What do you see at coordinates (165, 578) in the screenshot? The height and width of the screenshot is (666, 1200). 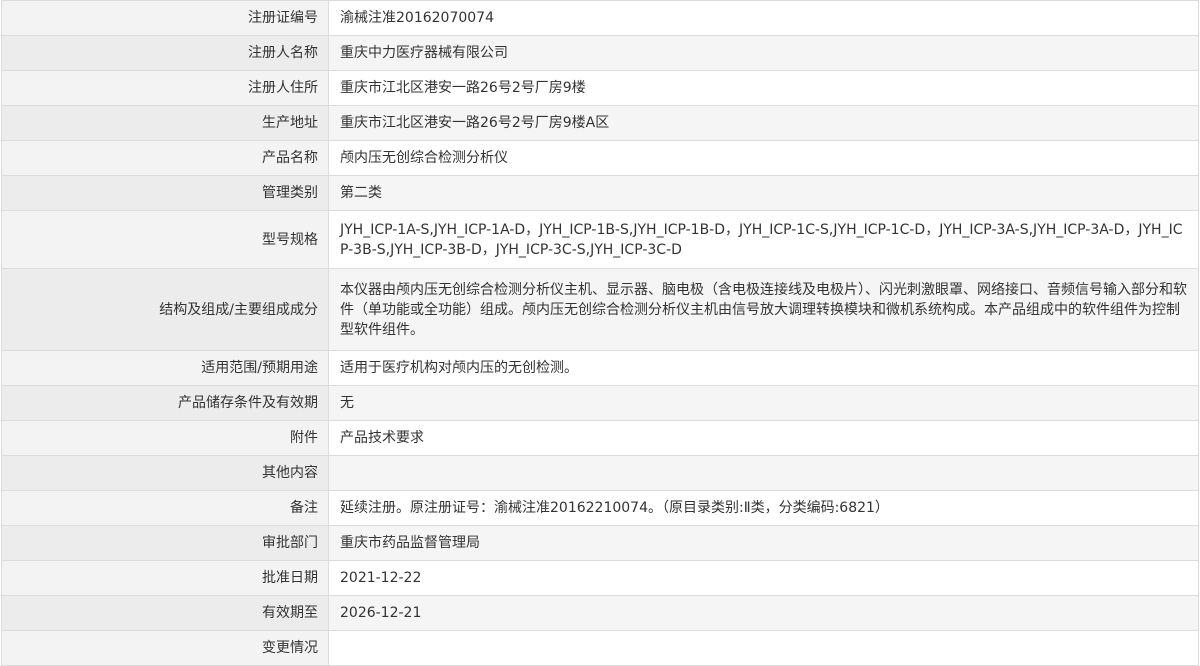 I see `row-label: 批准日期` at bounding box center [165, 578].